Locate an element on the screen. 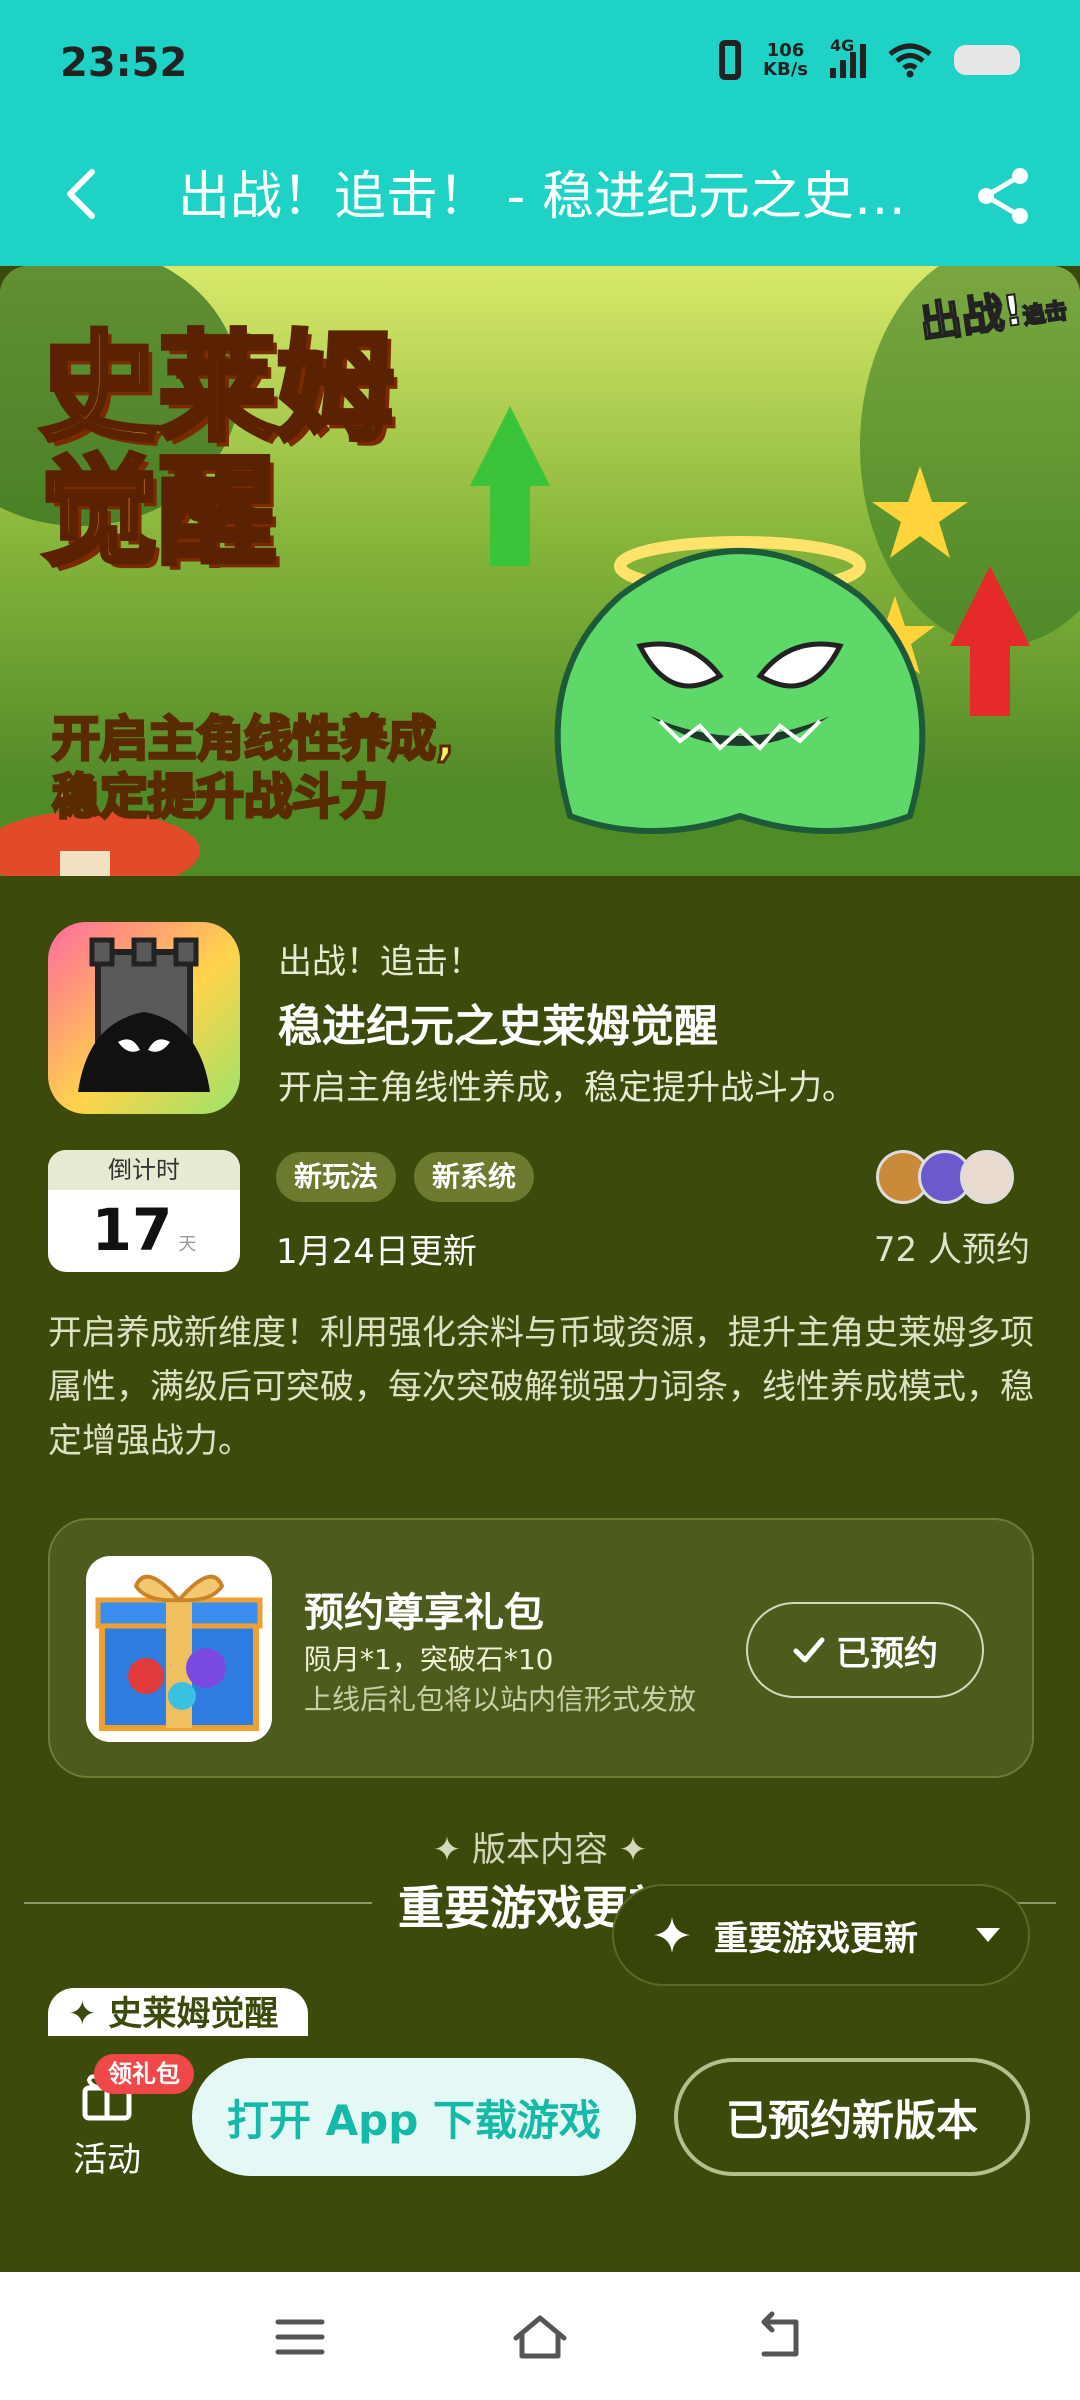  system-nav-bar is located at coordinates (540, 2336).